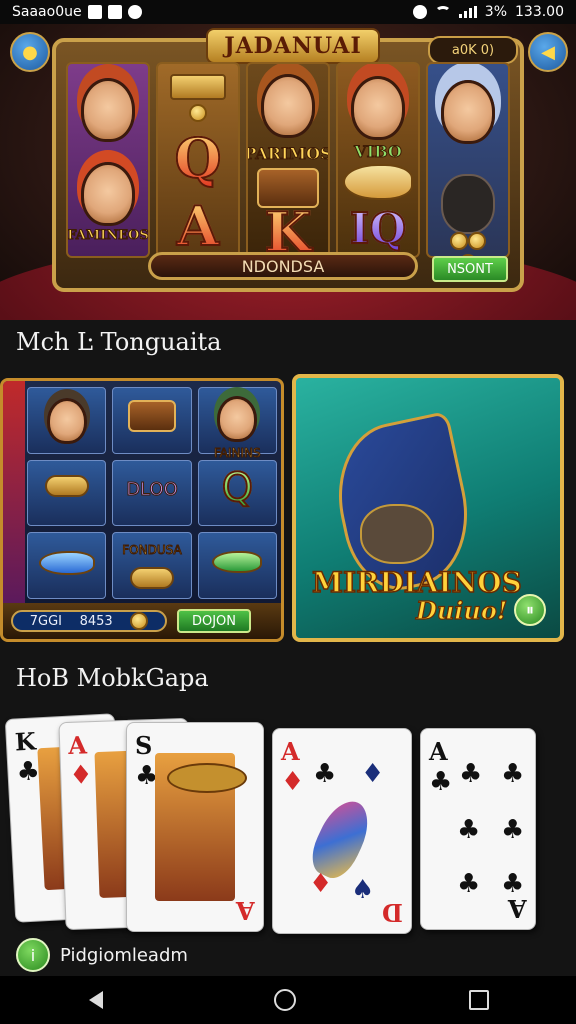 Image resolution: width=576 pixels, height=1024 pixels. I want to click on reel-4: VIBO IQ, so click(378, 160).